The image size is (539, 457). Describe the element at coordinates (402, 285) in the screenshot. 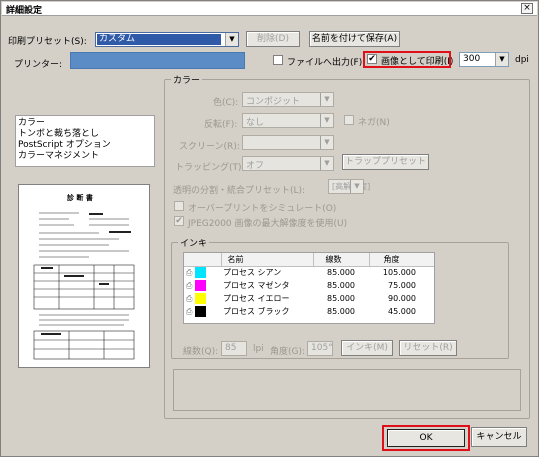

I see `ink-angle: 75.000` at that location.